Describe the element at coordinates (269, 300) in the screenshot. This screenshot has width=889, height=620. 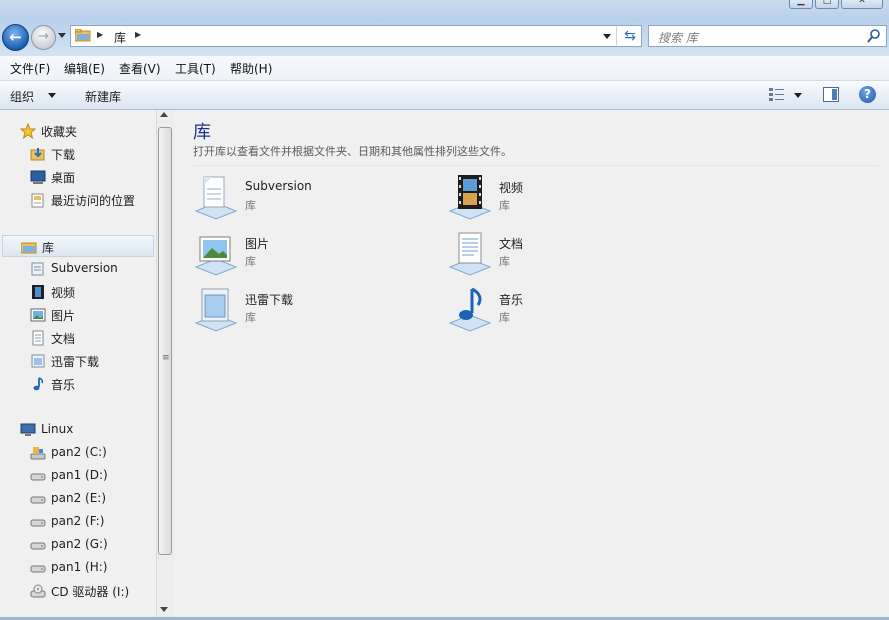
I see `library-item-name: 迅雷下载` at that location.